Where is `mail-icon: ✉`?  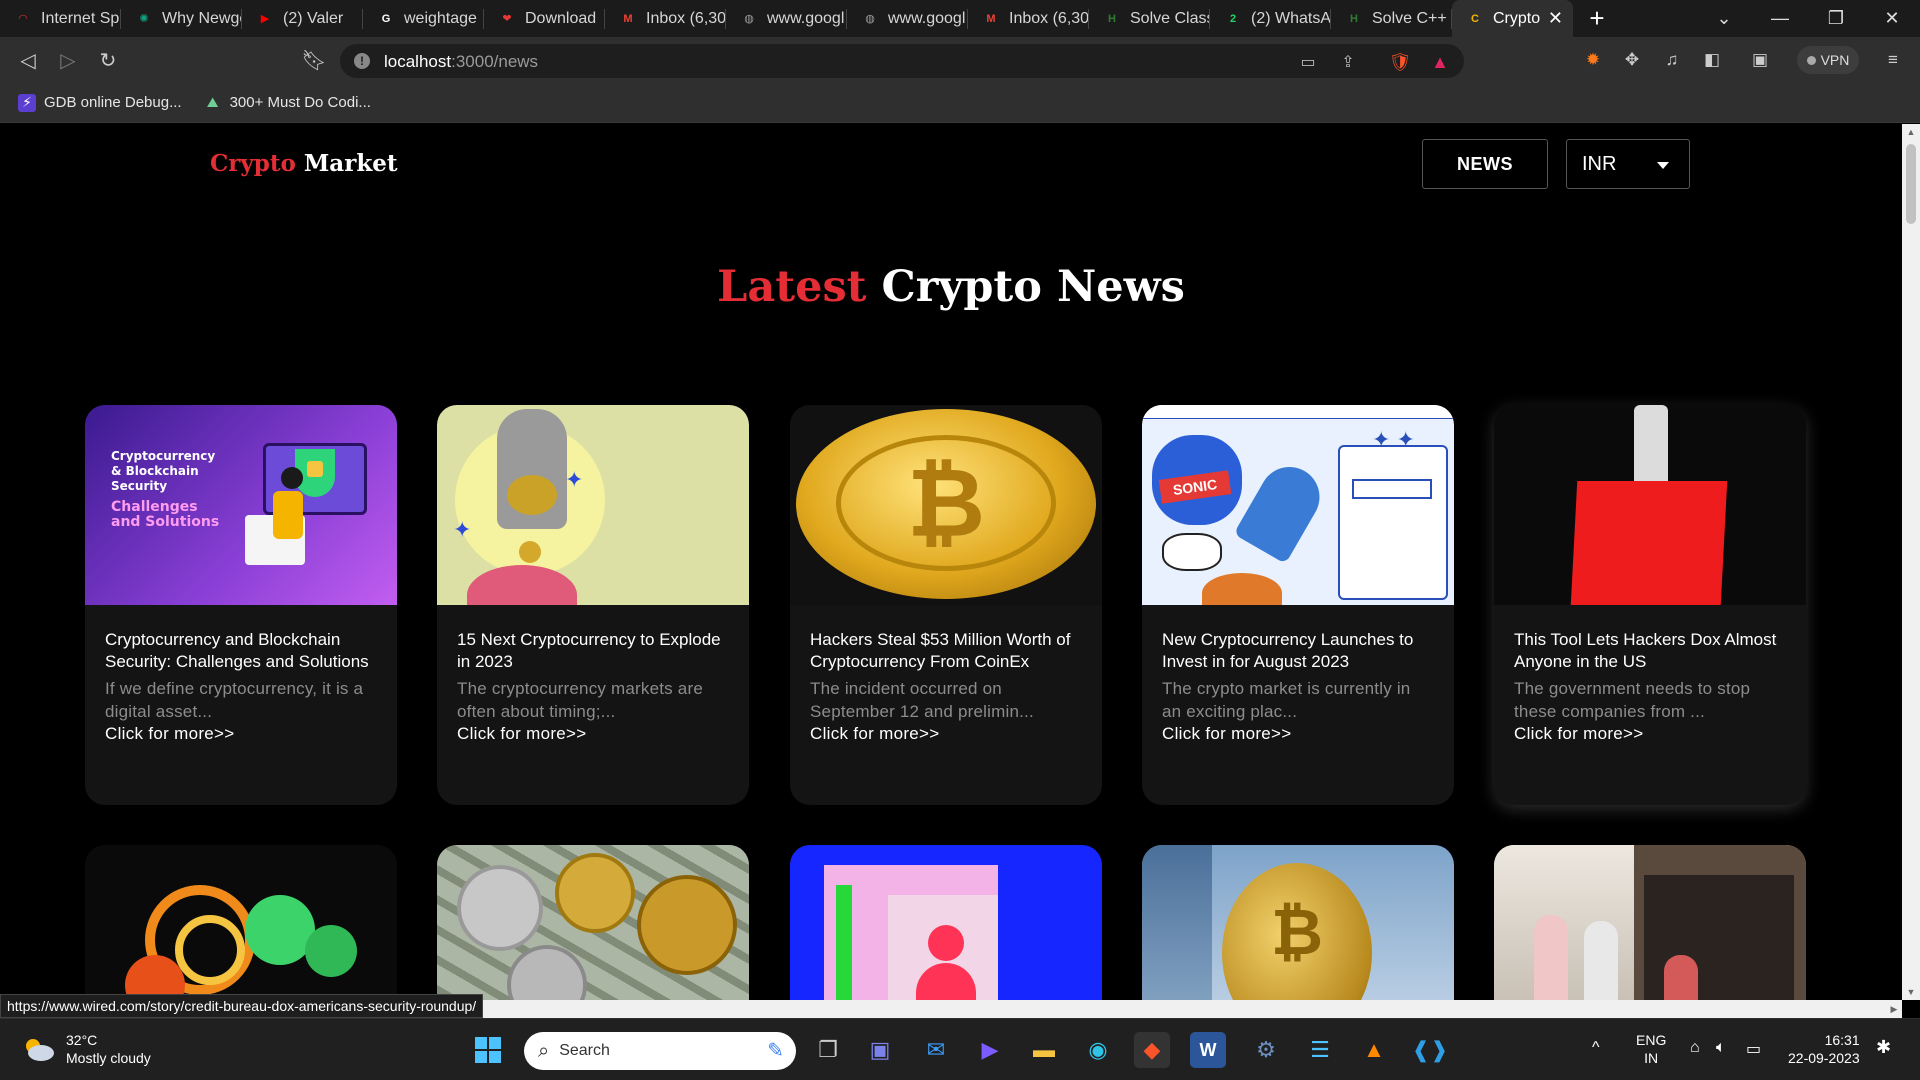
mail-icon: ✉ is located at coordinates (936, 1050).